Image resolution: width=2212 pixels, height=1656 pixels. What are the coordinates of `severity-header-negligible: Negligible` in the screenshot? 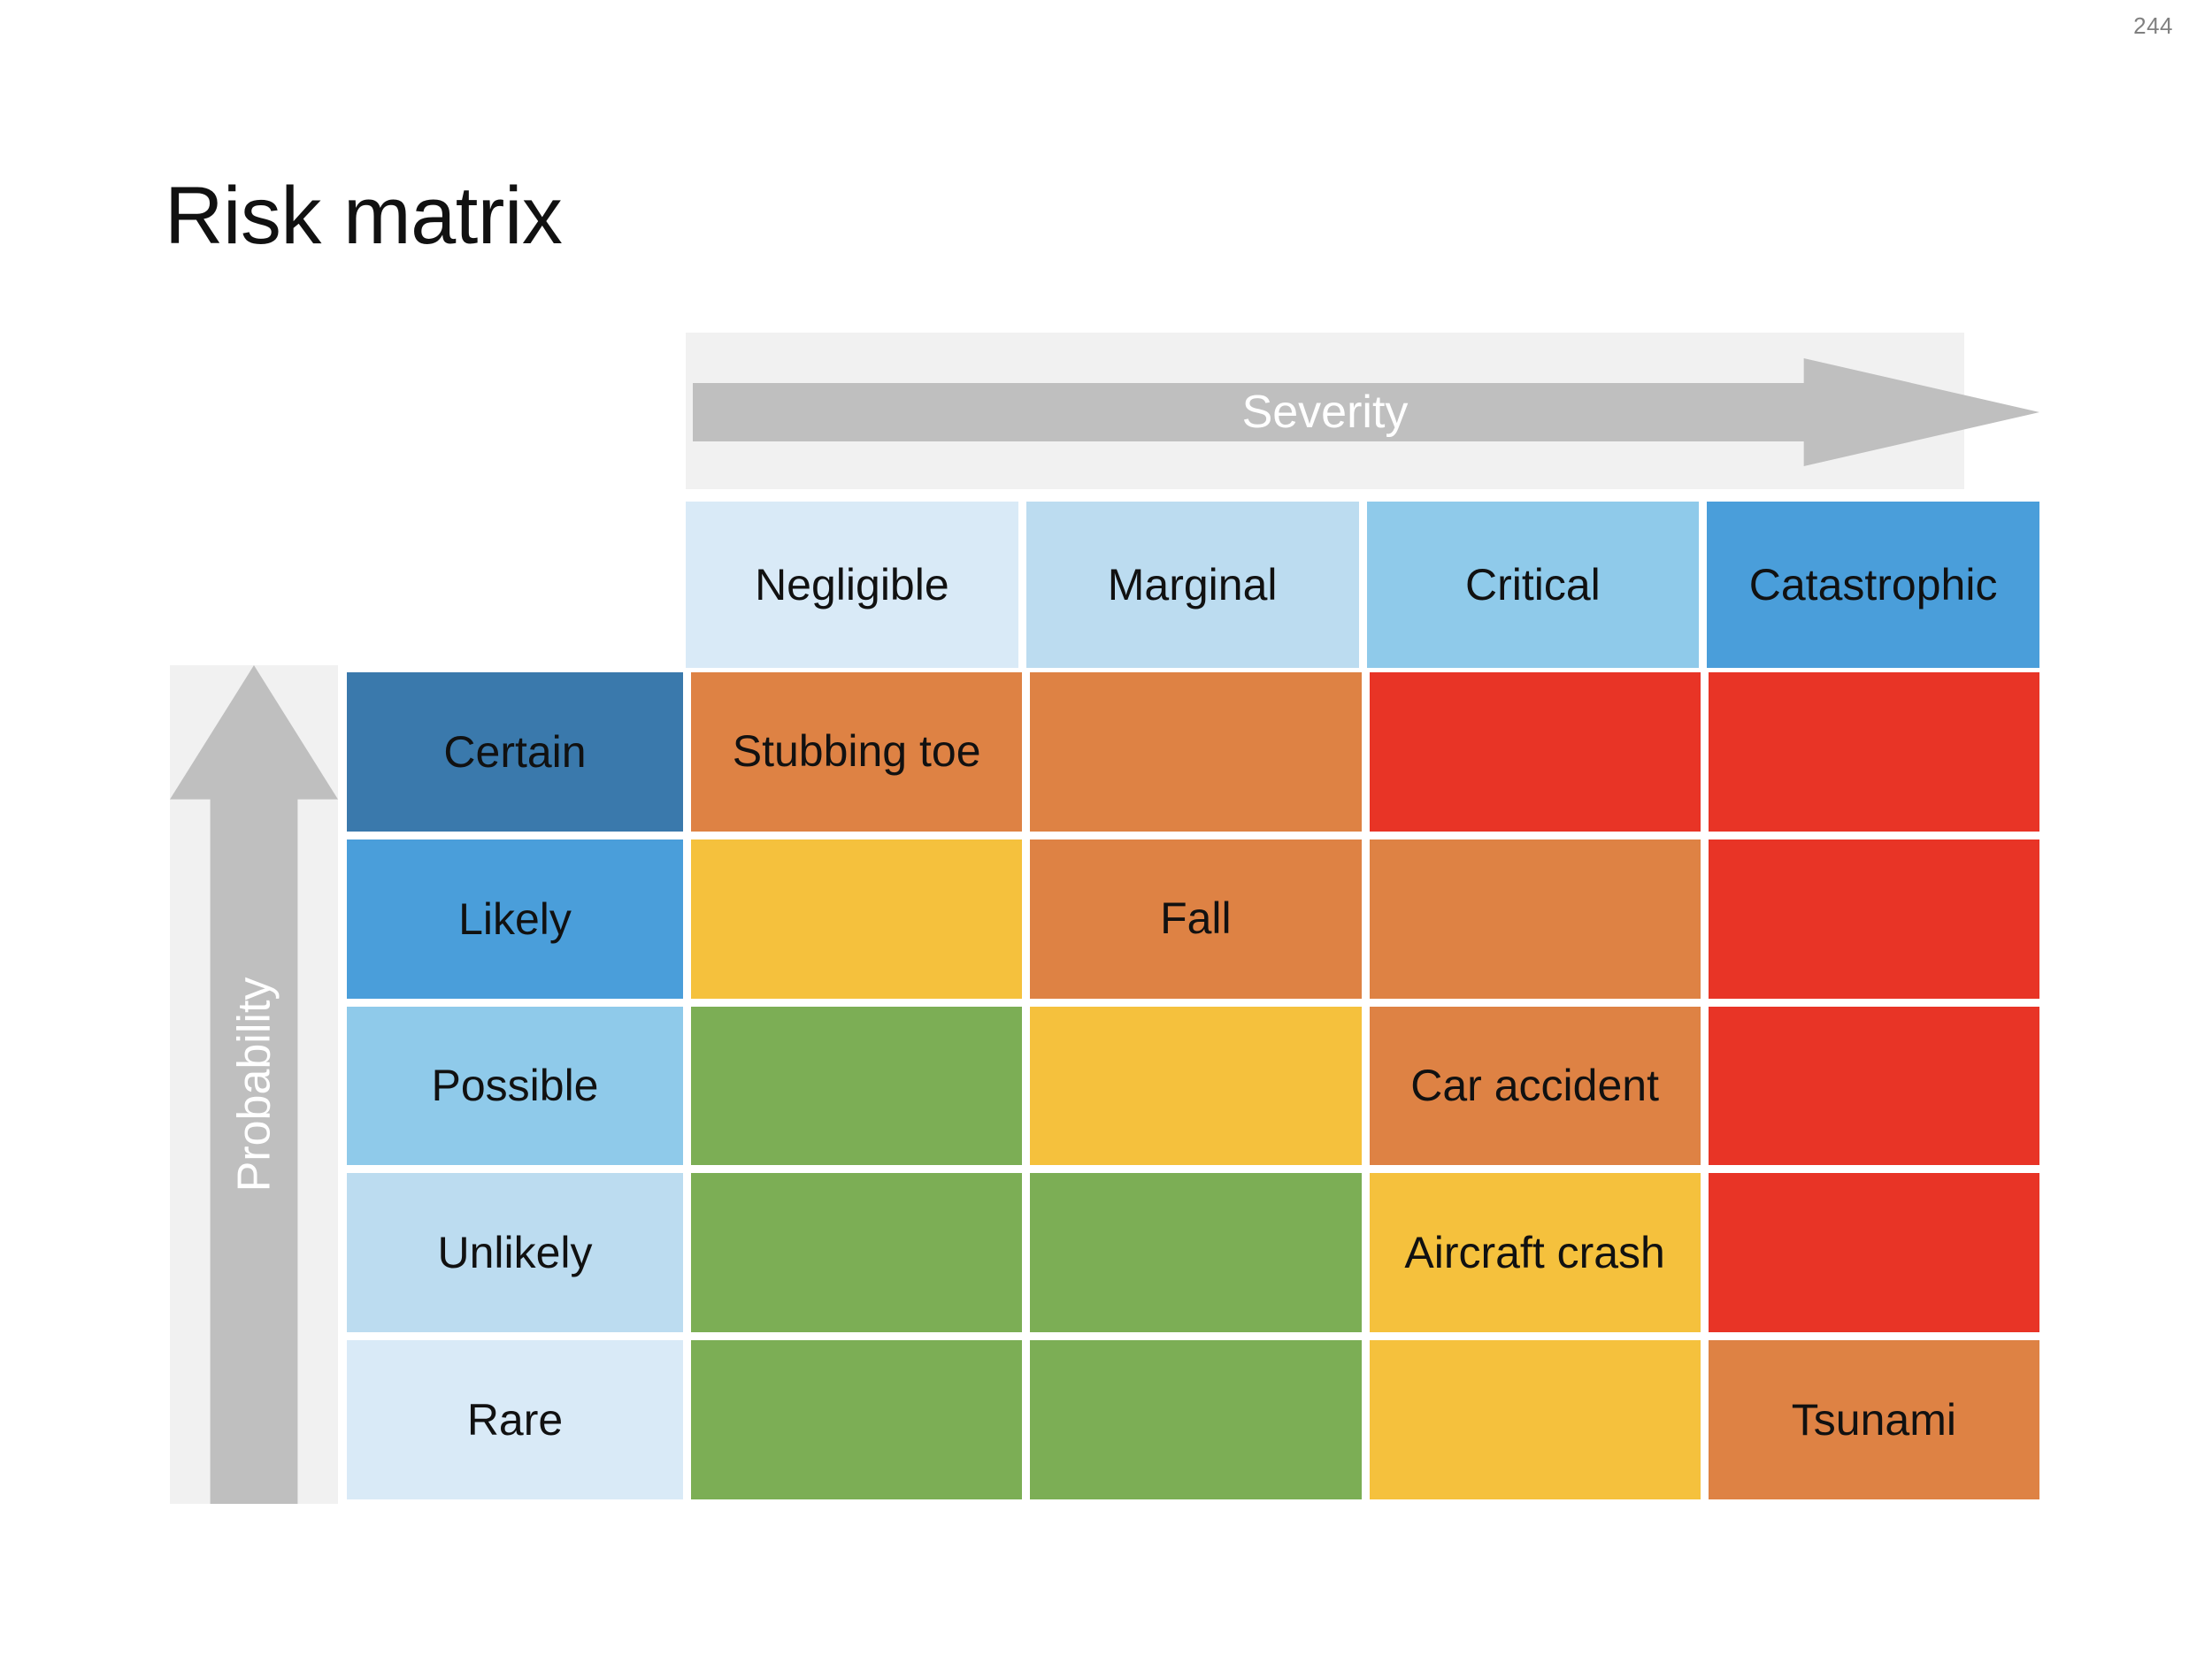 It's located at (852, 585).